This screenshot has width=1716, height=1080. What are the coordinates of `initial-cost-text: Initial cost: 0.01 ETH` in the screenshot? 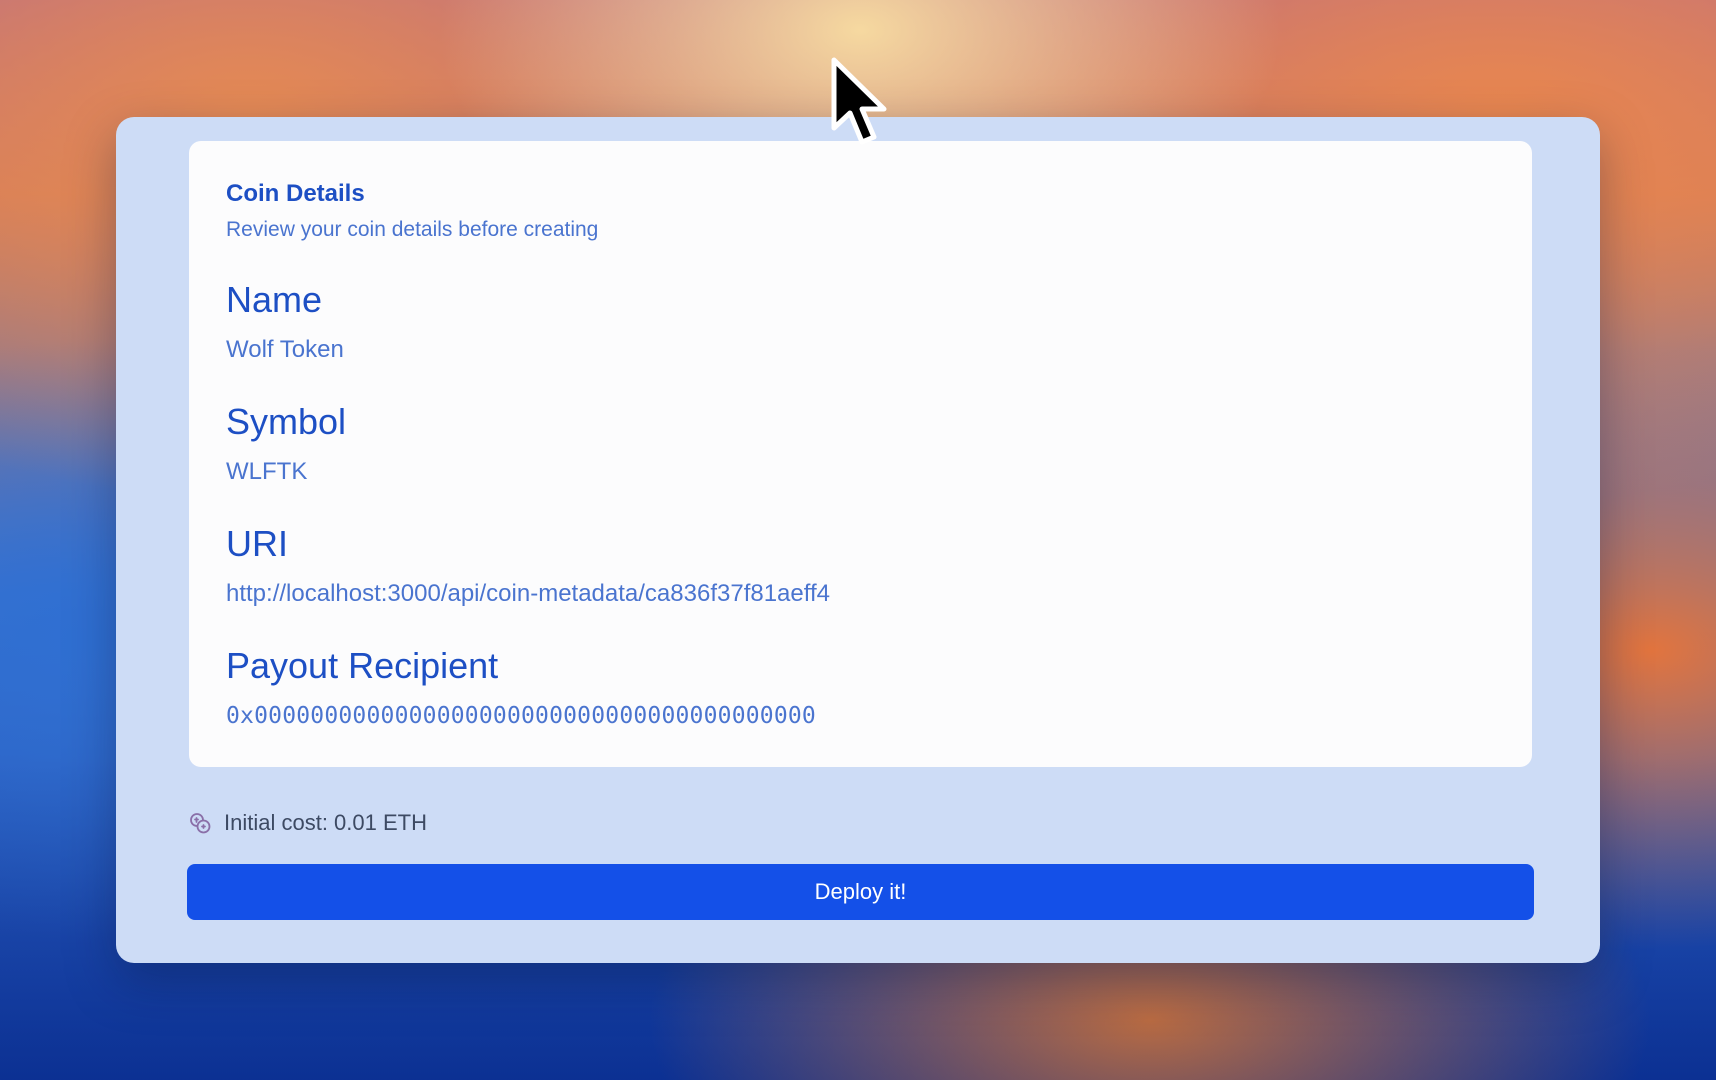 It's located at (325, 822).